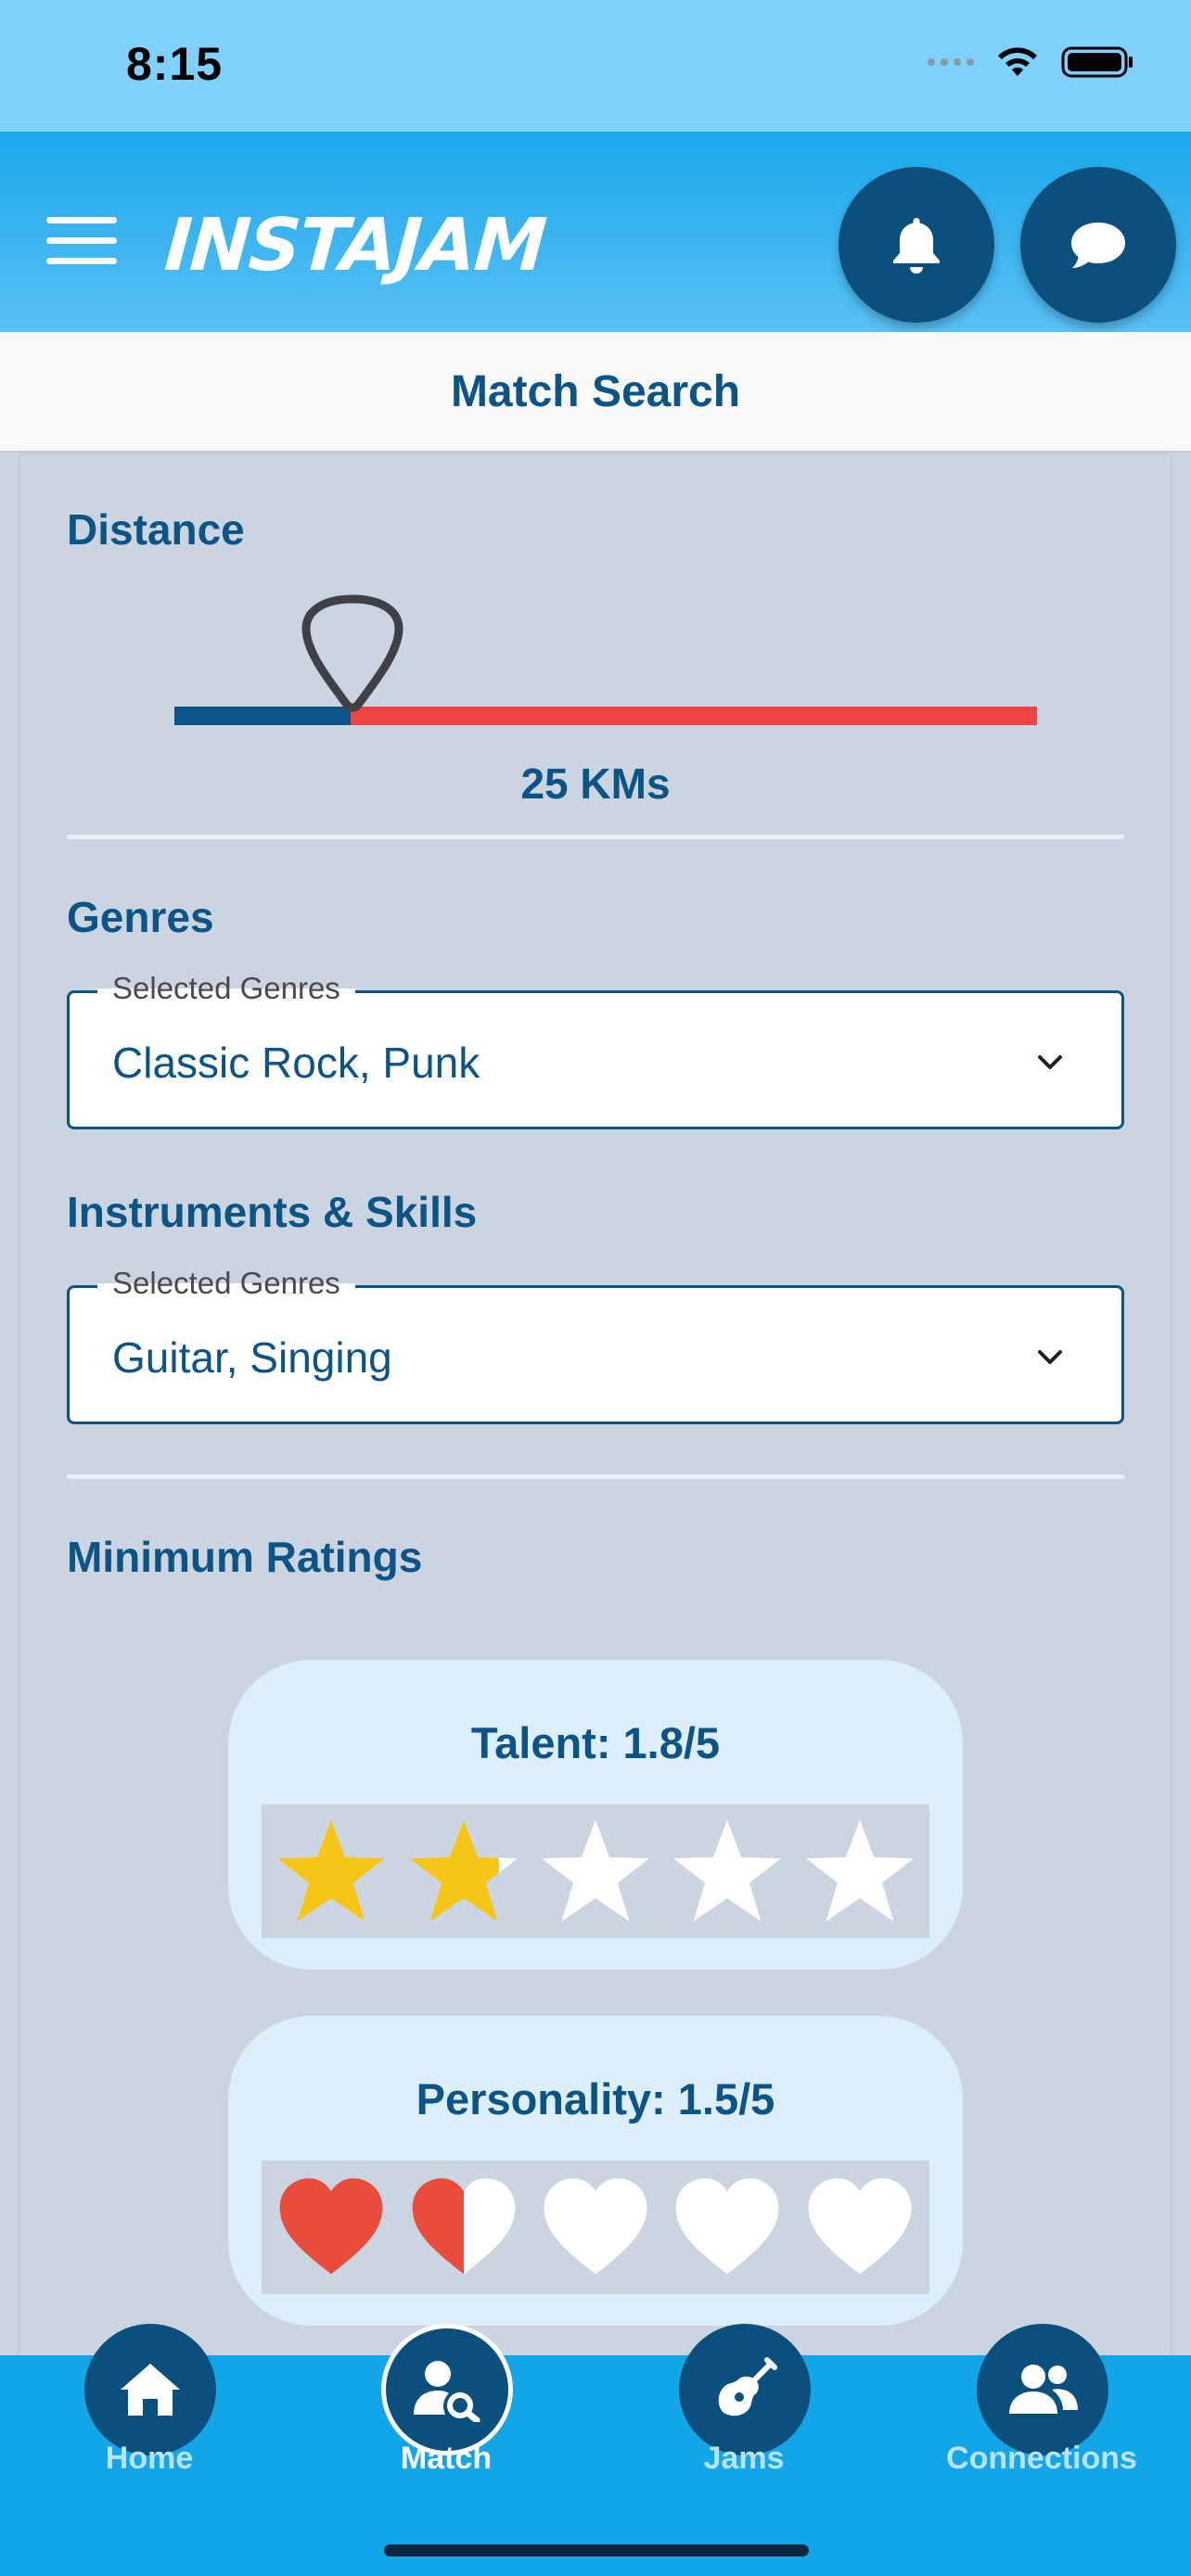 The width and height of the screenshot is (1191, 2576). Describe the element at coordinates (149, 2459) in the screenshot. I see `nav-label-home: Home` at that location.